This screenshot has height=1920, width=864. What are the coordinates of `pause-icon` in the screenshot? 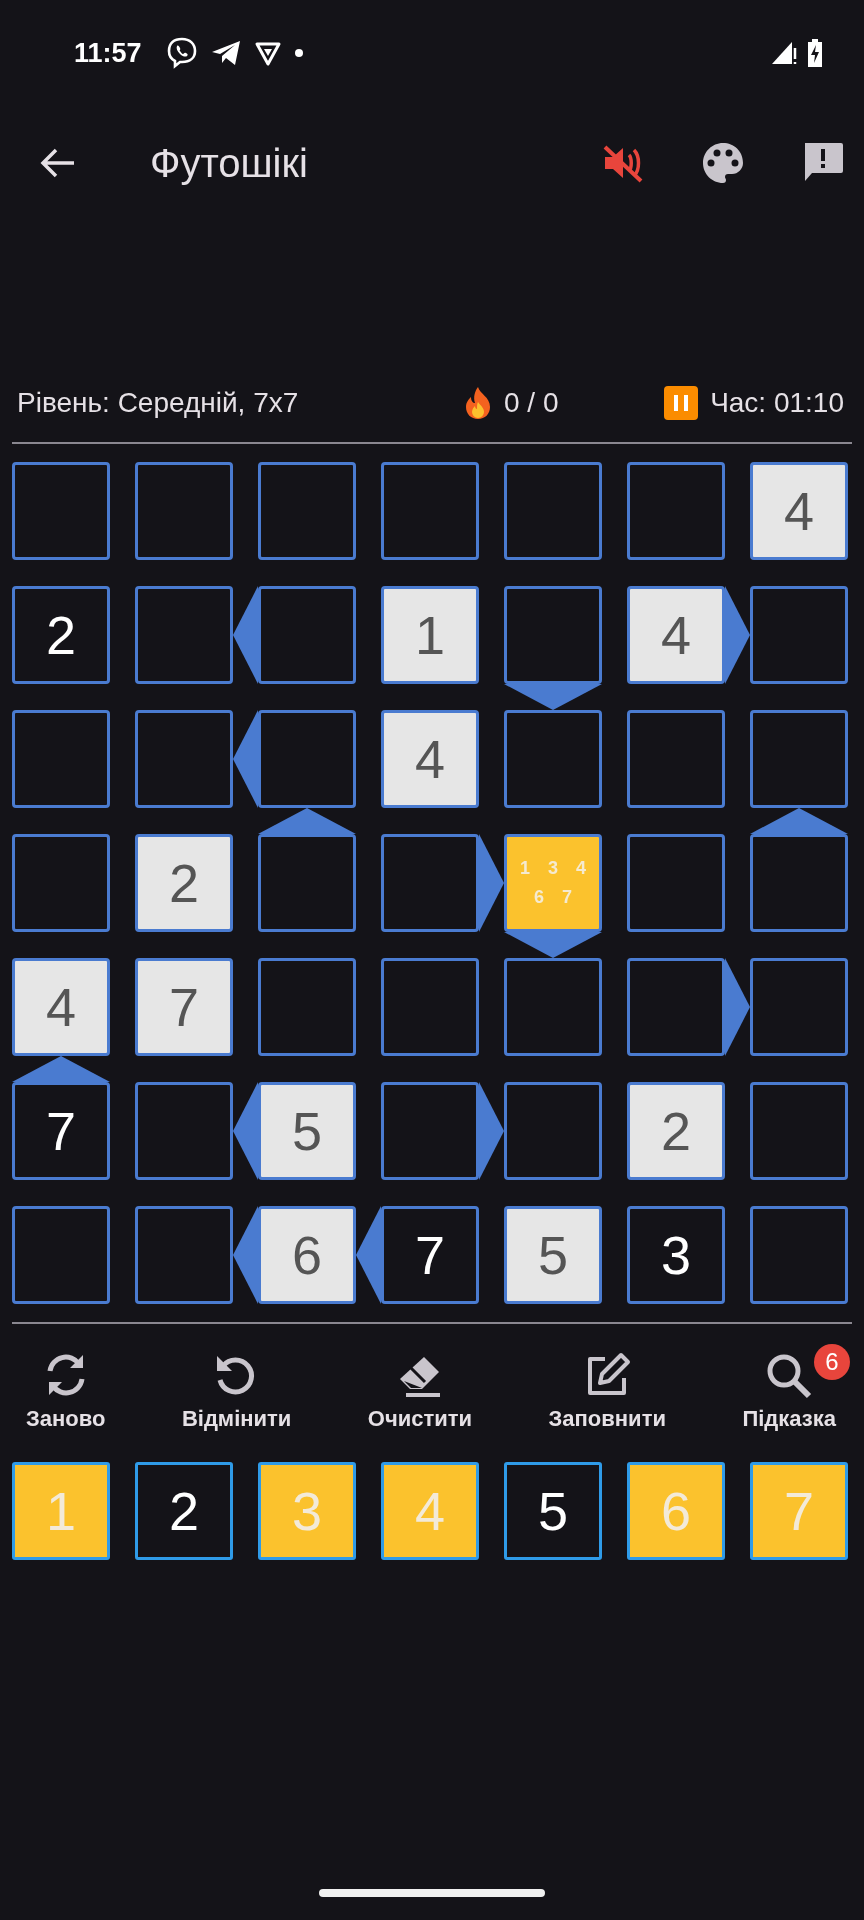 It's located at (681, 403).